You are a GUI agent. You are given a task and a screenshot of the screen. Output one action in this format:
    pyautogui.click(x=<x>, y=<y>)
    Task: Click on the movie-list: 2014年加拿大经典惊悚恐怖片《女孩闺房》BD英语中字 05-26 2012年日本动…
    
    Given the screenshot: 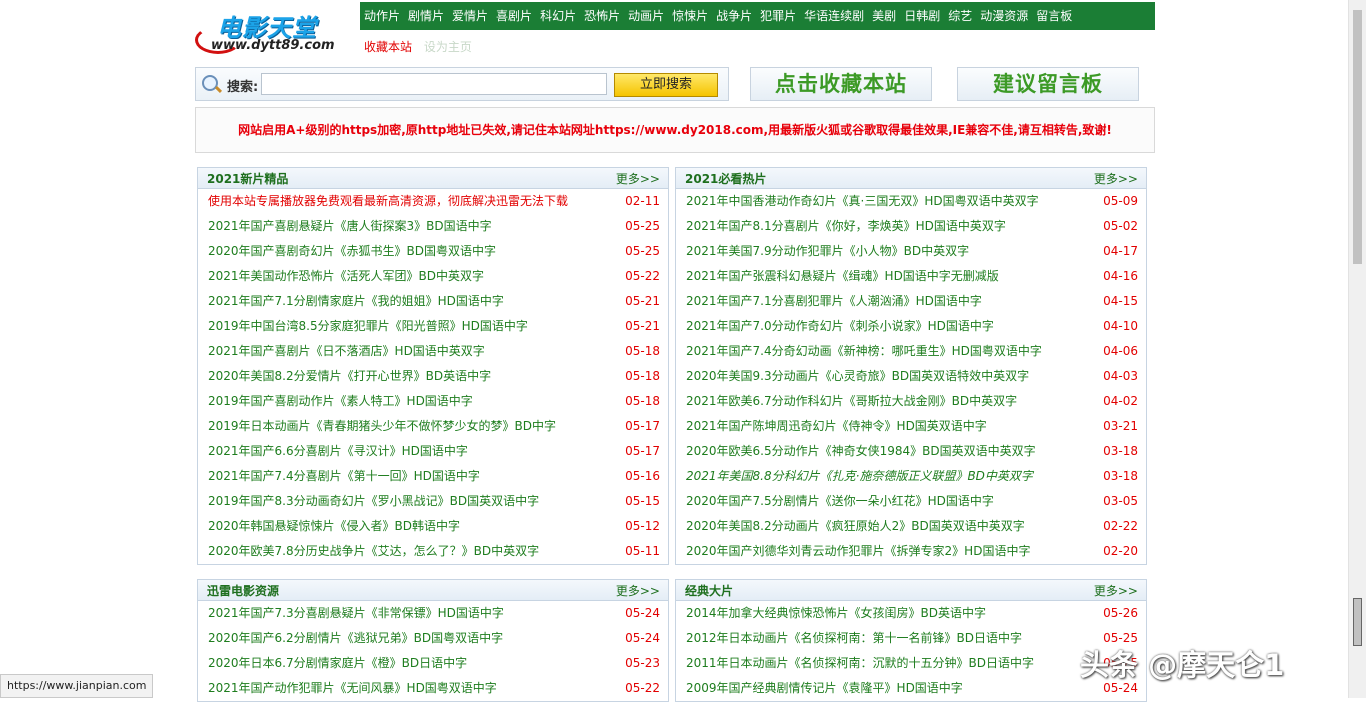 What is the action you would take?
    pyautogui.click(x=911, y=651)
    